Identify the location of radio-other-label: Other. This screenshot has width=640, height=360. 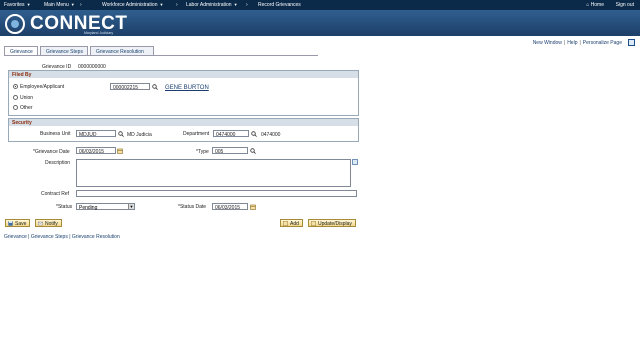
(26, 108).